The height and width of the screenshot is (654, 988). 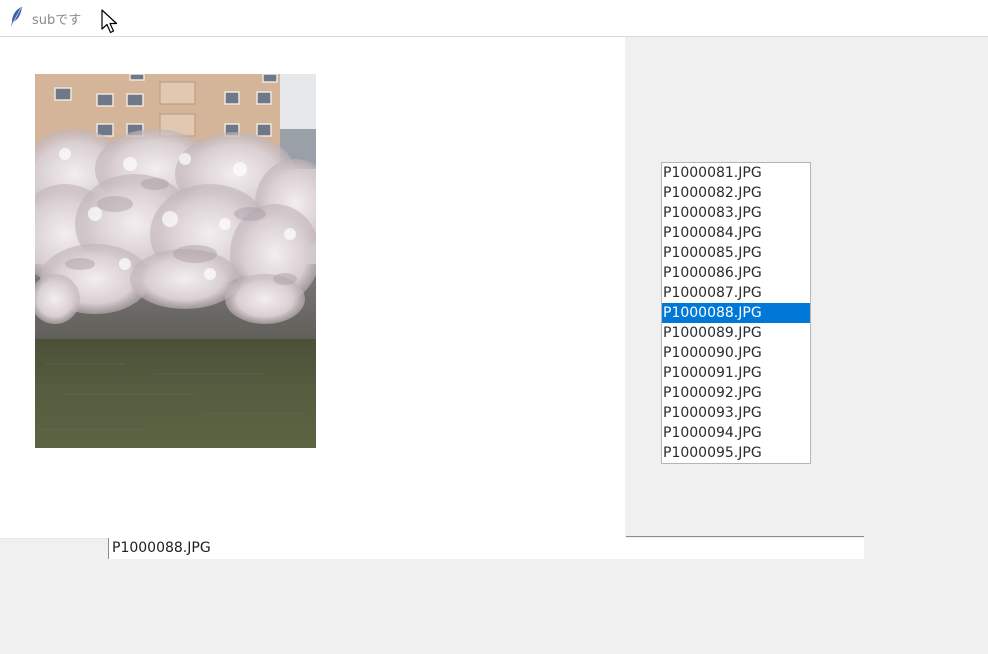 I want to click on filename-entry-value: P1000088.JPG, so click(x=161, y=548).